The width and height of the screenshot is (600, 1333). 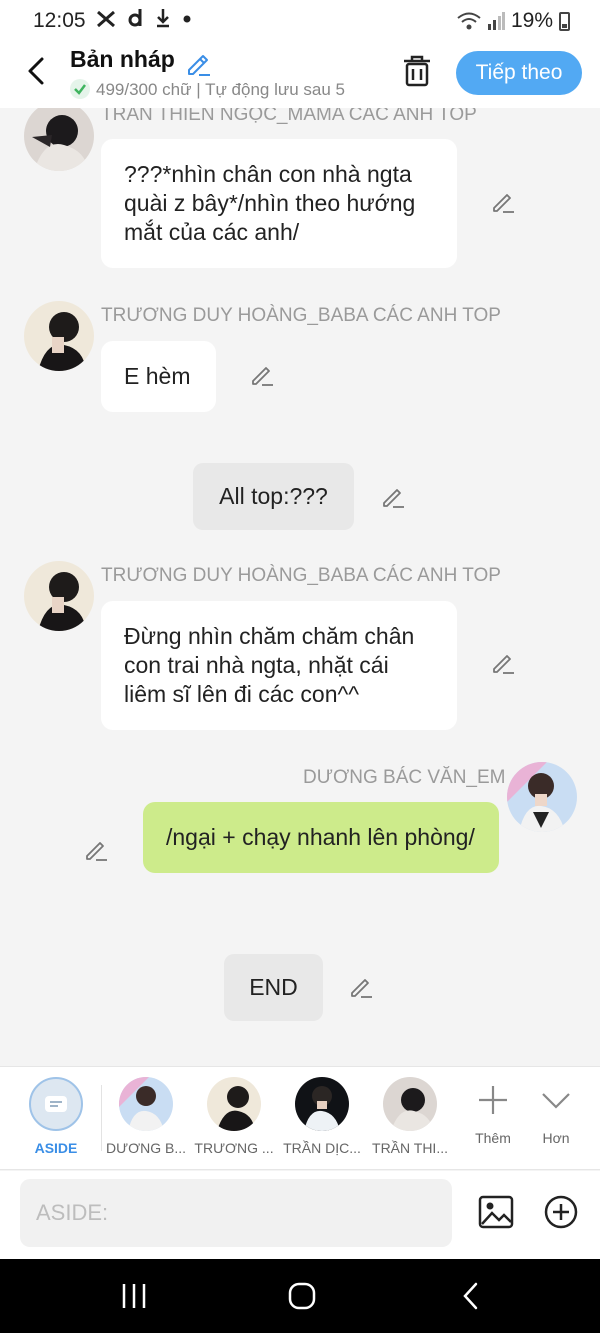 What do you see at coordinates (56, 1148) in the screenshot?
I see `character-label: ASIDE` at bounding box center [56, 1148].